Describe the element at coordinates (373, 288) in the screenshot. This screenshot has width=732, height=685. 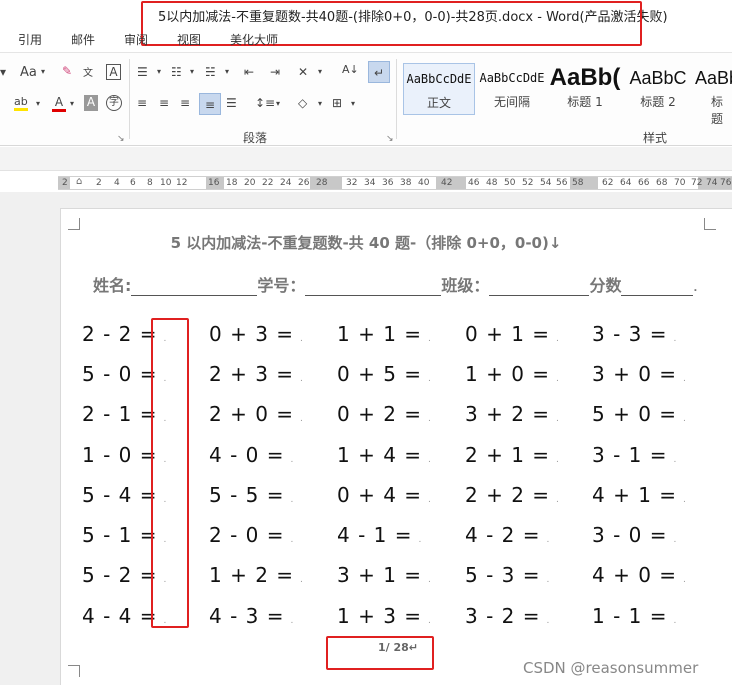
I see `id-blank` at that location.